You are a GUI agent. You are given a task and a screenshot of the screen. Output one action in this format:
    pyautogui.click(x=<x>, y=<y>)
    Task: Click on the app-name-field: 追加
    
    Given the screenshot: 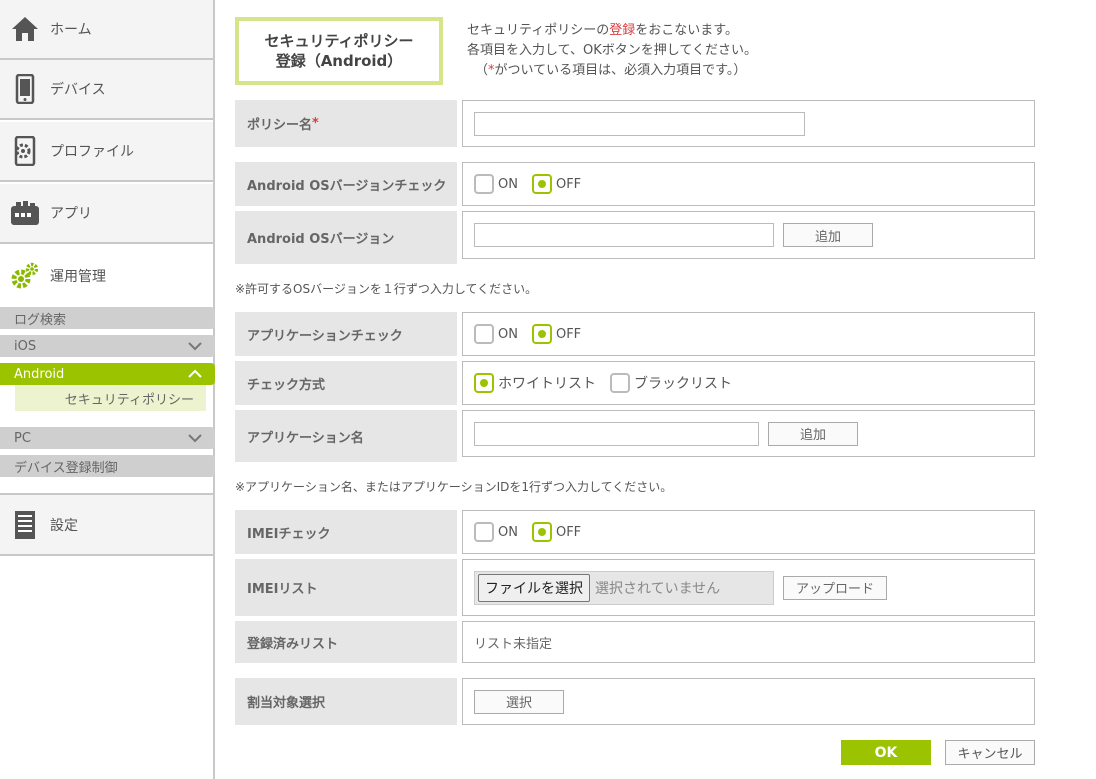 What is the action you would take?
    pyautogui.click(x=748, y=433)
    